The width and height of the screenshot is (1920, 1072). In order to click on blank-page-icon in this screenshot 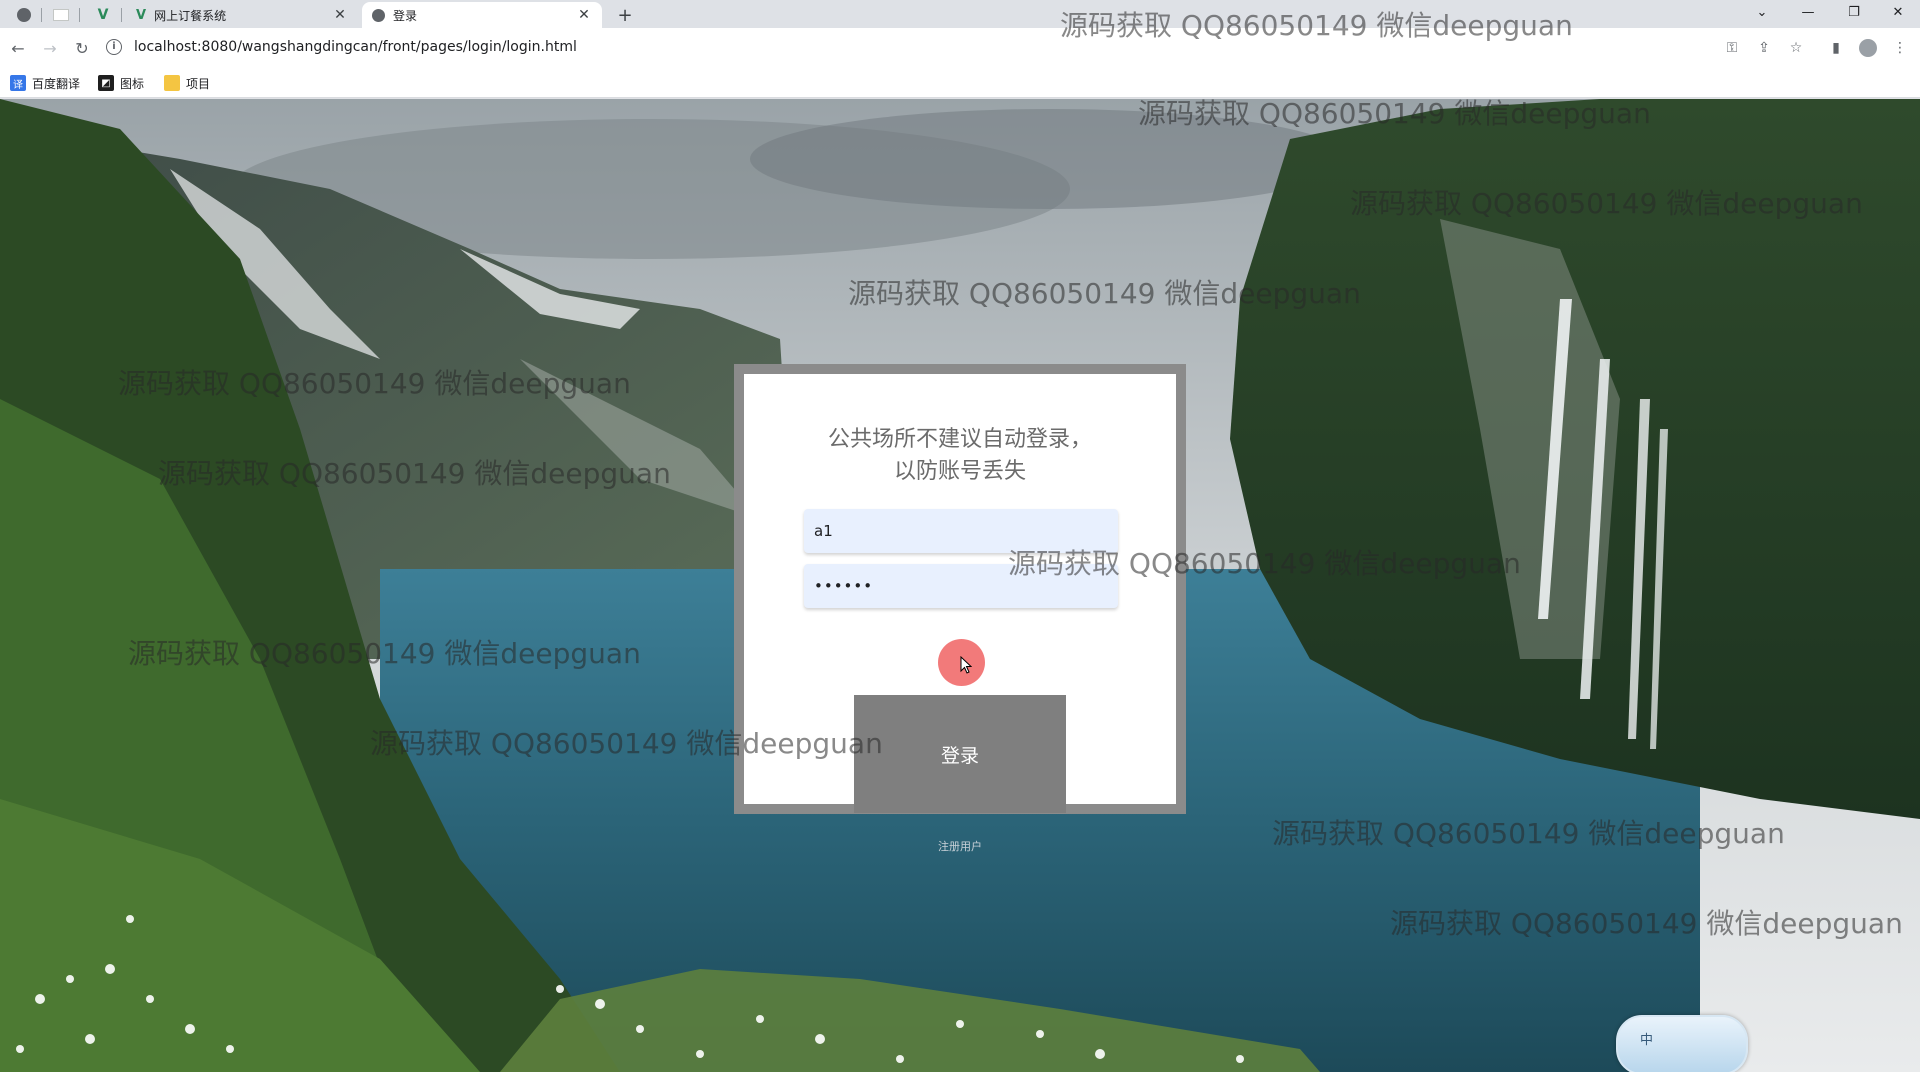, I will do `click(61, 15)`.